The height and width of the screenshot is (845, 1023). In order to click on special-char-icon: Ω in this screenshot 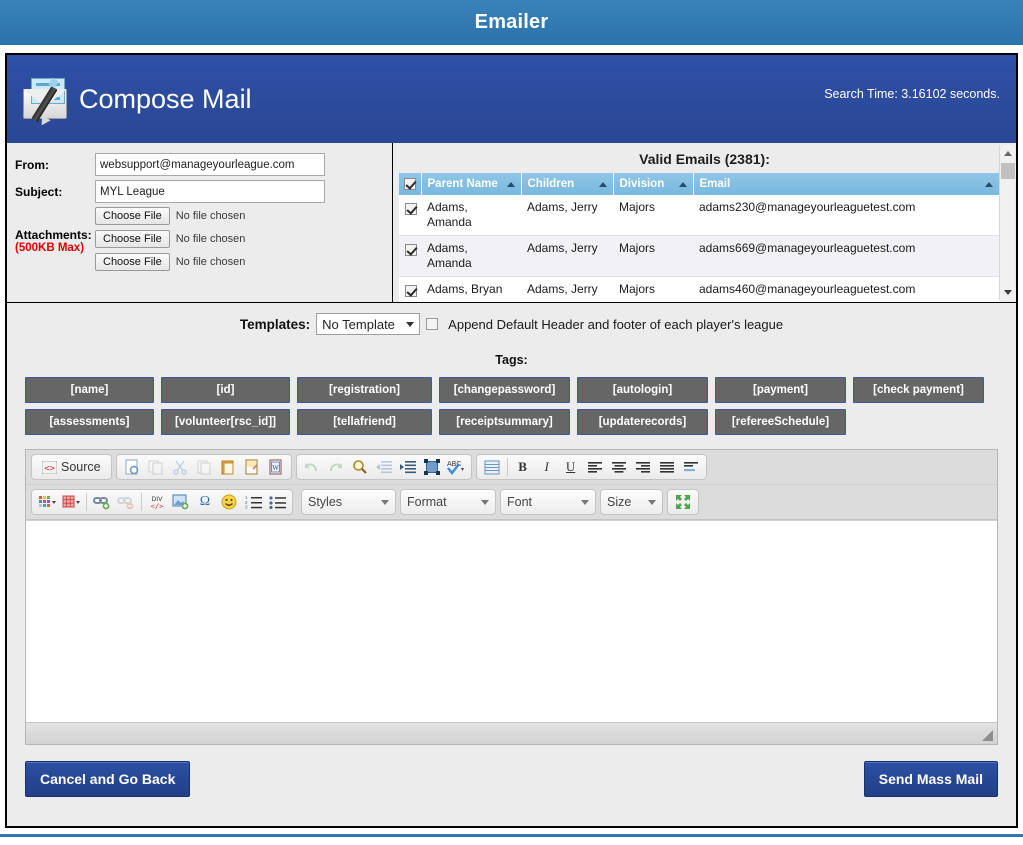, I will do `click(205, 502)`.